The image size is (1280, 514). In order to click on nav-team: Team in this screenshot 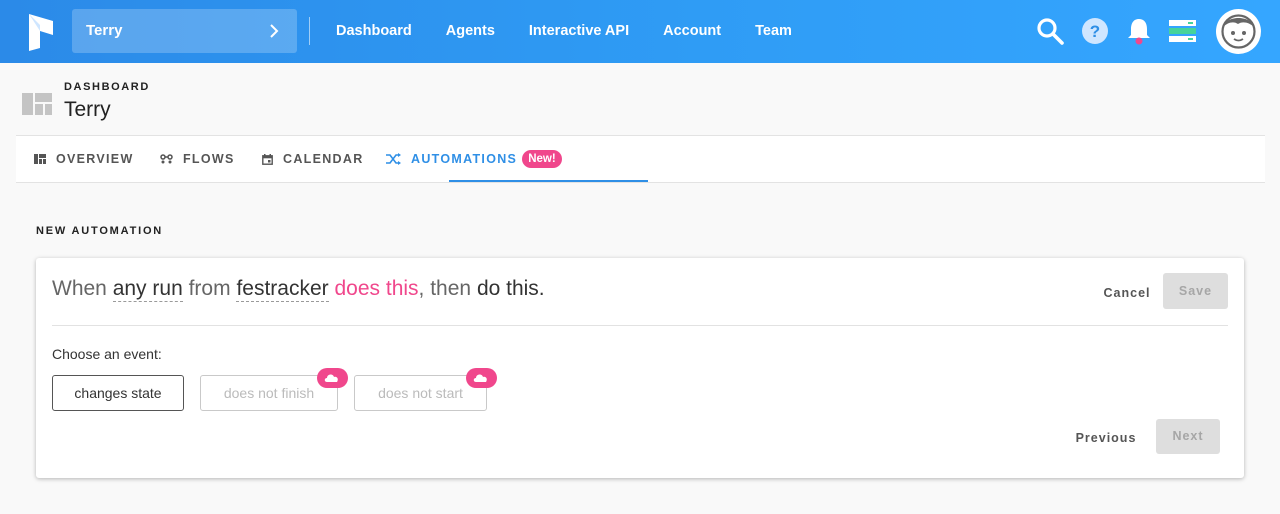, I will do `click(773, 31)`.